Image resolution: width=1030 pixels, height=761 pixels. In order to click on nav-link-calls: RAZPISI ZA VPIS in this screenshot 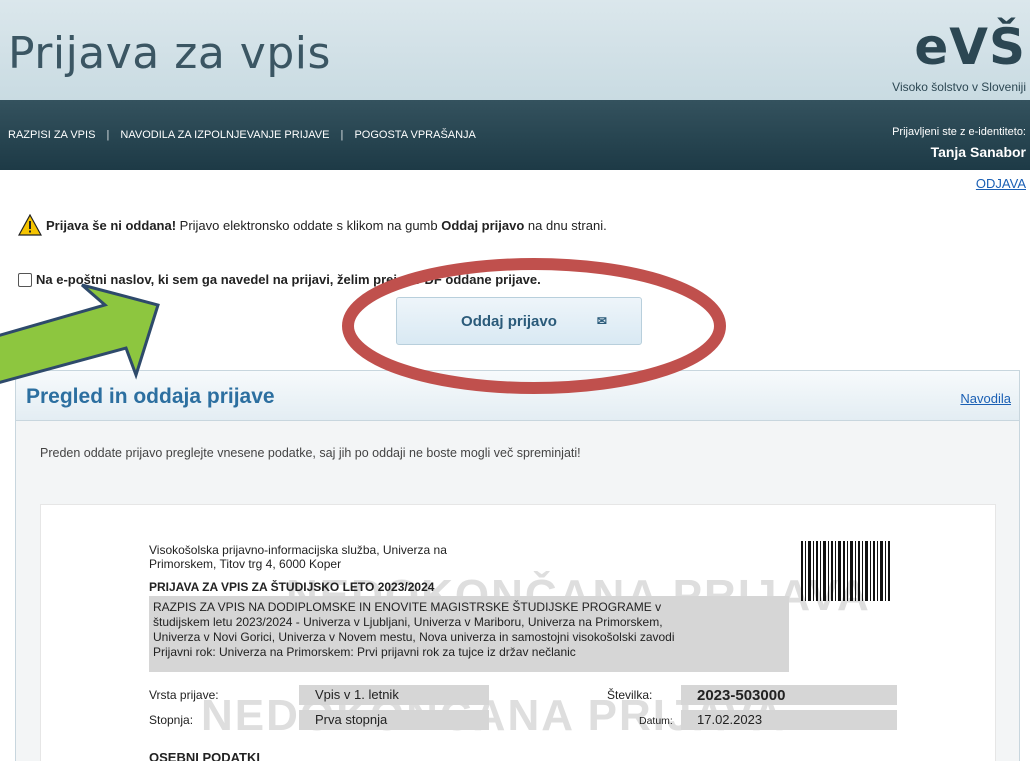, I will do `click(51, 135)`.